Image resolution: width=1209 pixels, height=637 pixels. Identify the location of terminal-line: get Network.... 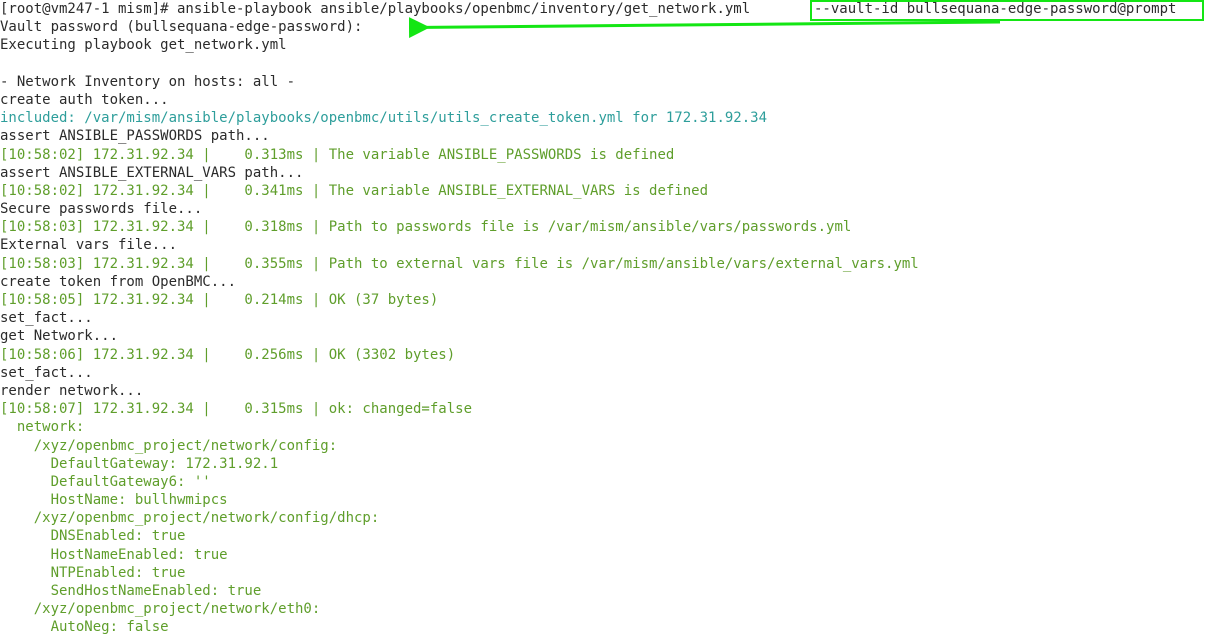
(59, 336).